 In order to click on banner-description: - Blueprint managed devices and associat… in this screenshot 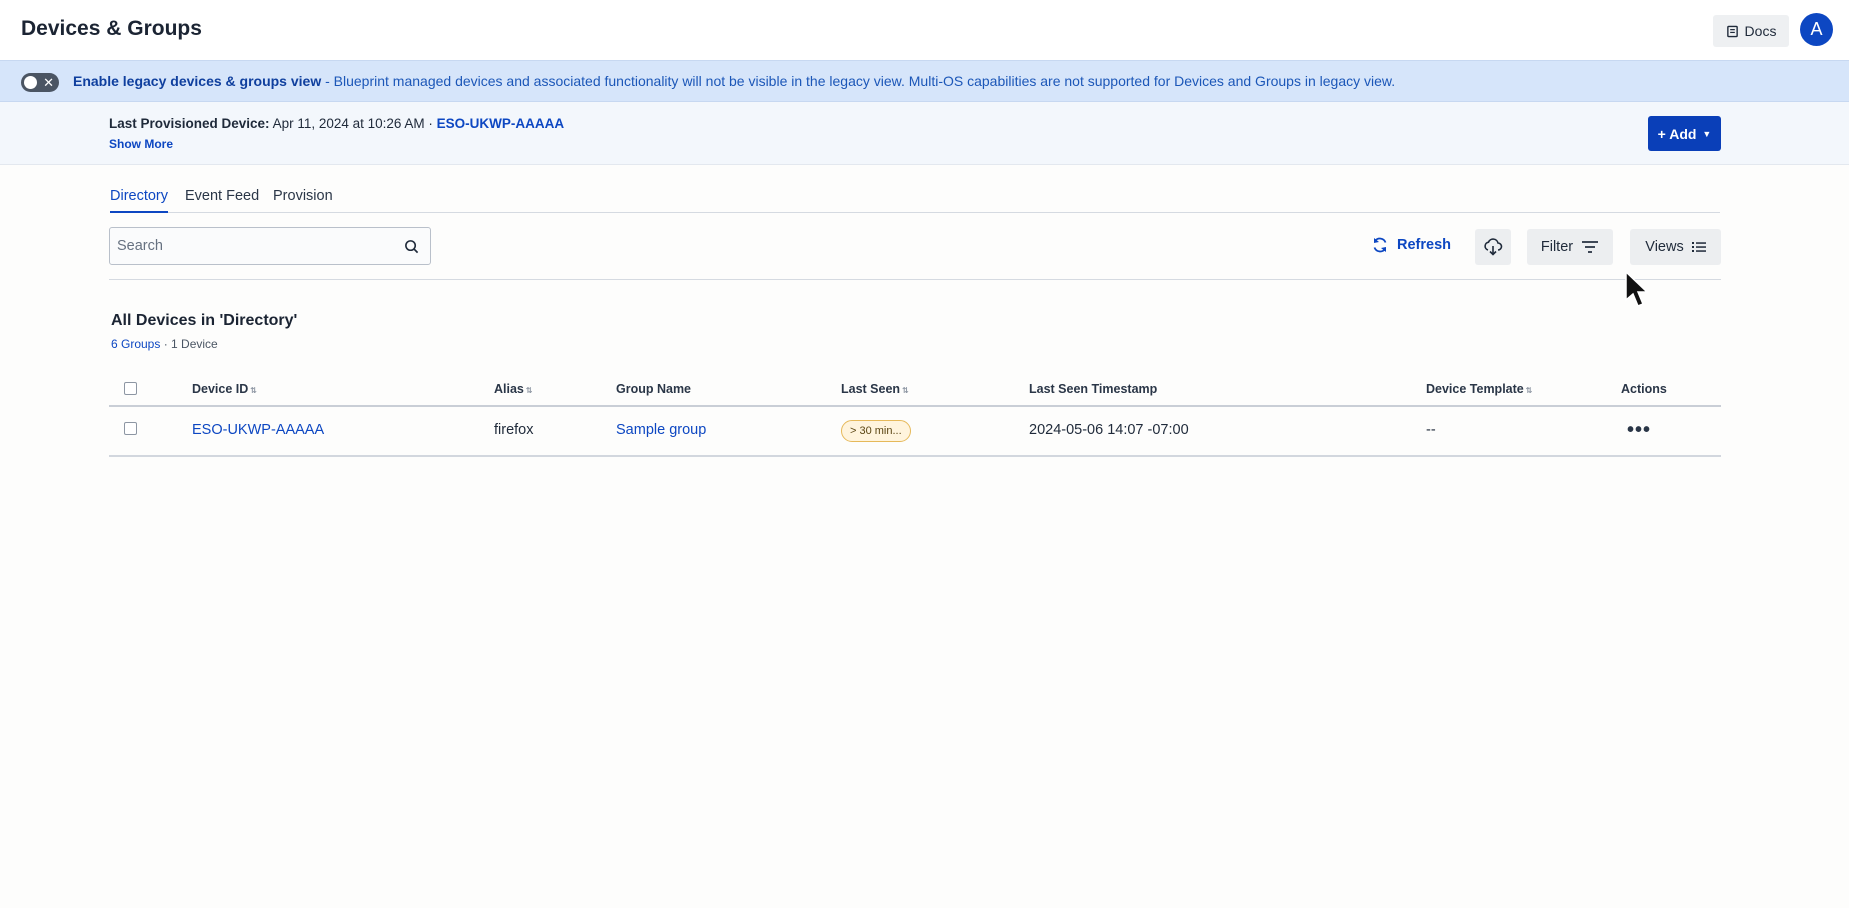, I will do `click(858, 81)`.